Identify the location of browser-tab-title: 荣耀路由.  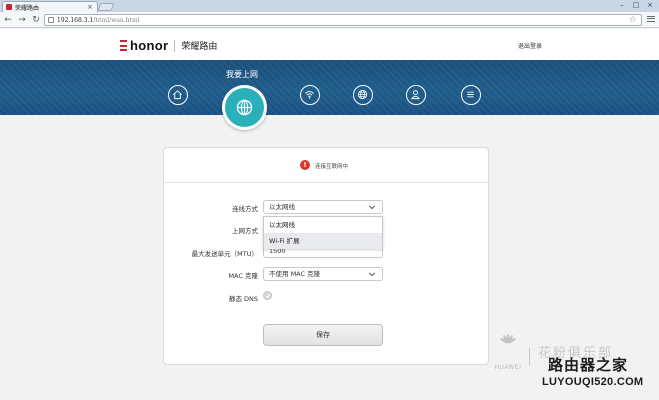
(27, 8).